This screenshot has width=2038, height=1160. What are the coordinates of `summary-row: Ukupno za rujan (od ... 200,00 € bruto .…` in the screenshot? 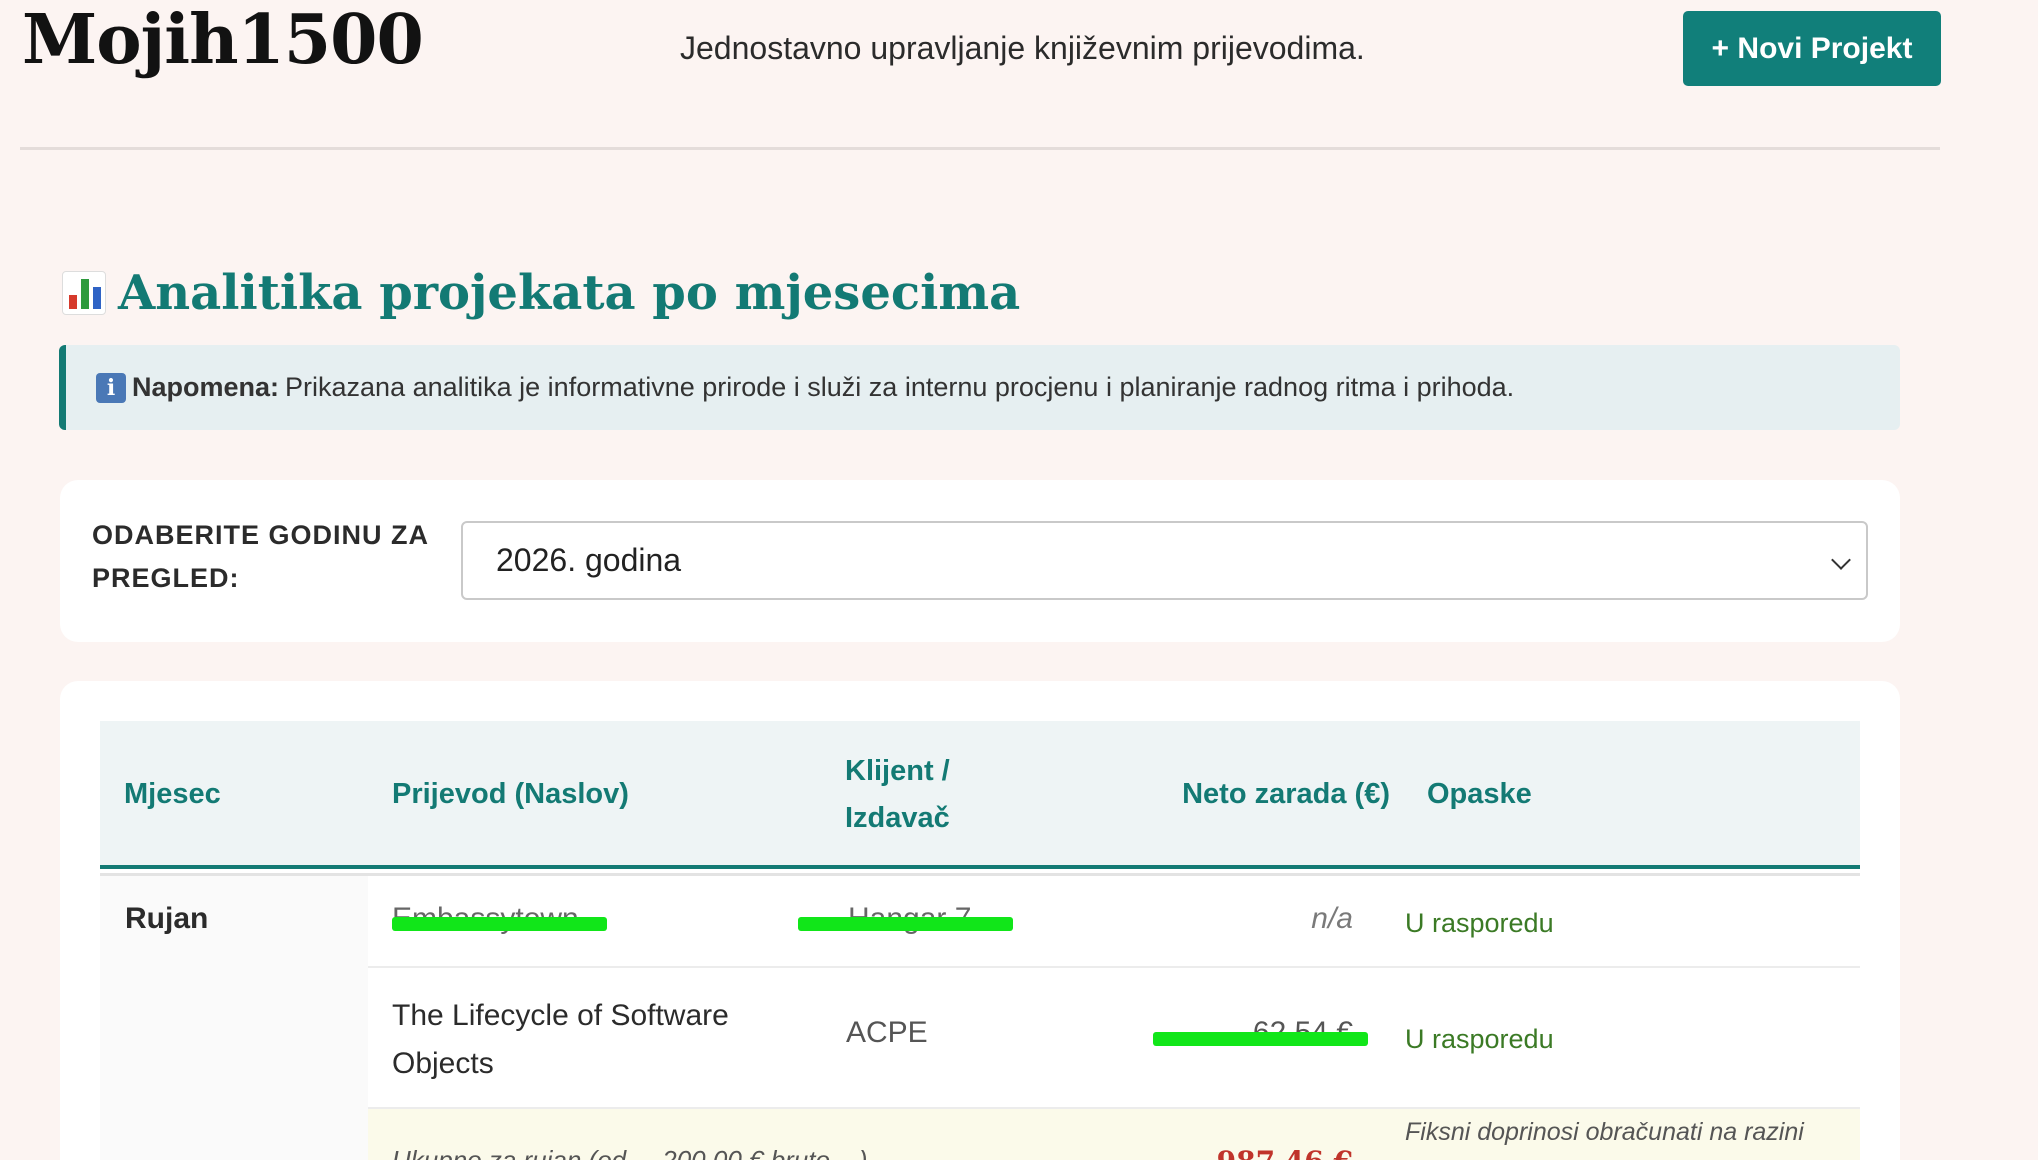 It's located at (1114, 1134).